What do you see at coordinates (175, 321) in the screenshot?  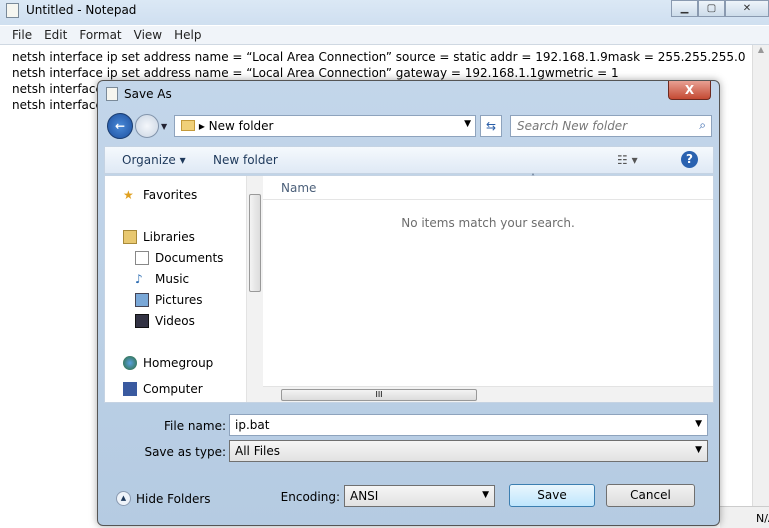 I see `nav-label: Videos` at bounding box center [175, 321].